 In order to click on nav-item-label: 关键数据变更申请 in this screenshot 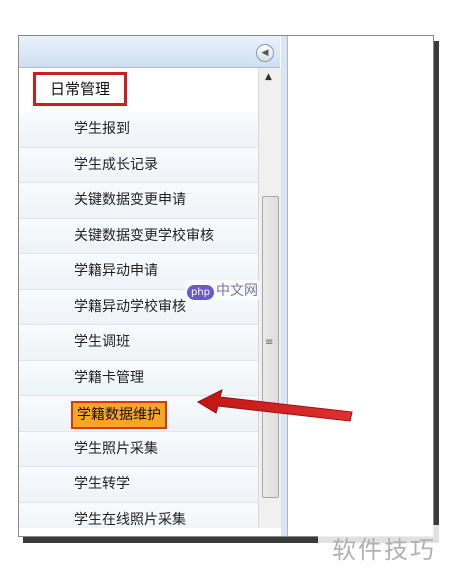, I will do `click(130, 200)`.